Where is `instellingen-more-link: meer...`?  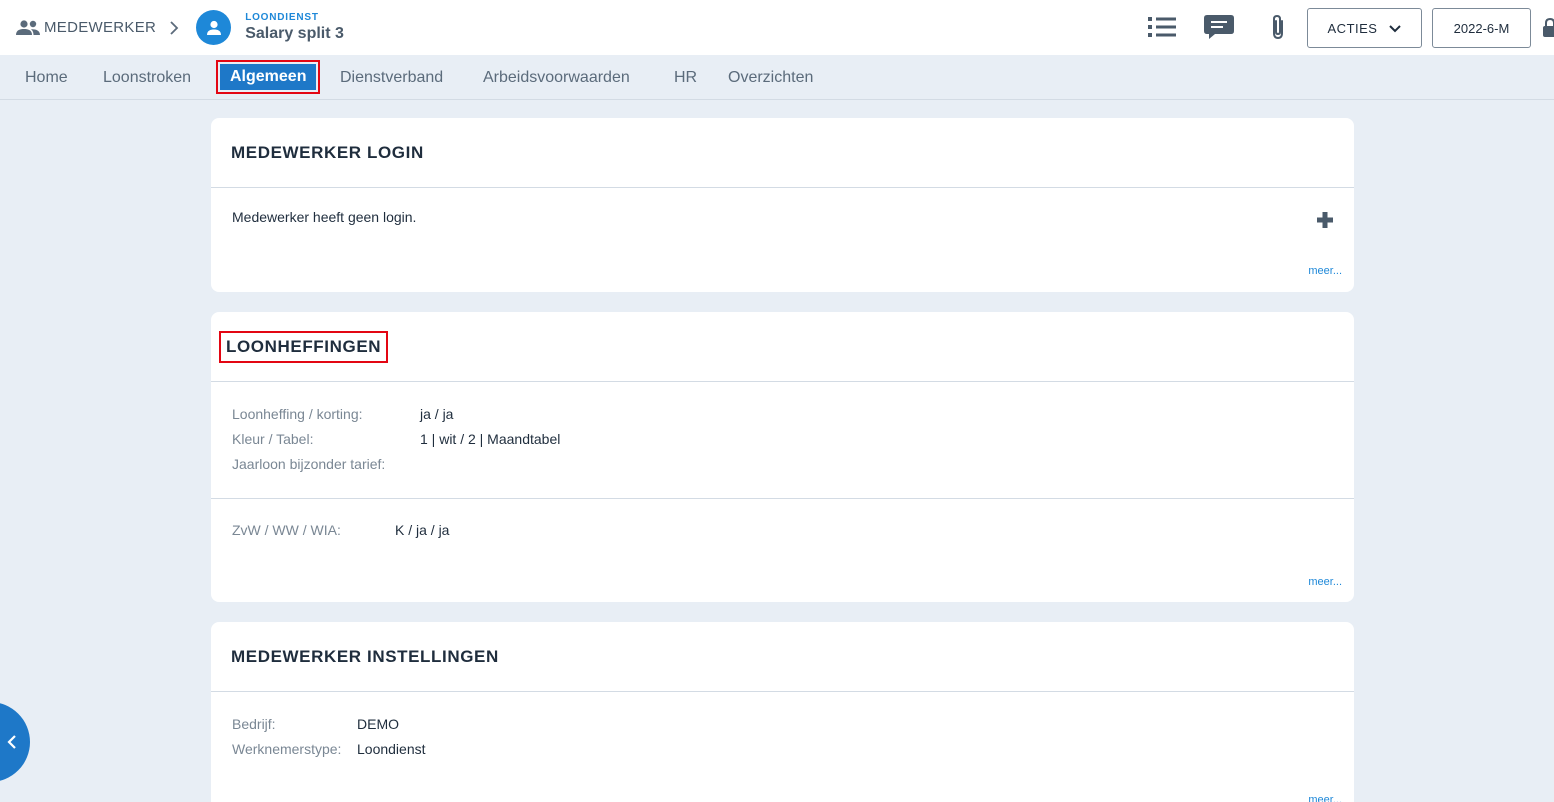
instellingen-more-link: meer... is located at coordinates (1325, 798).